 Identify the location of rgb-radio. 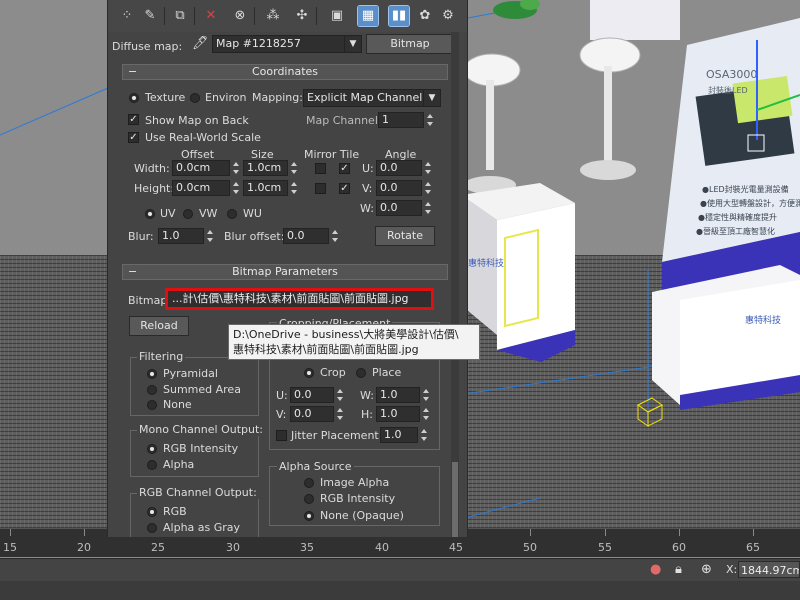
(152, 512).